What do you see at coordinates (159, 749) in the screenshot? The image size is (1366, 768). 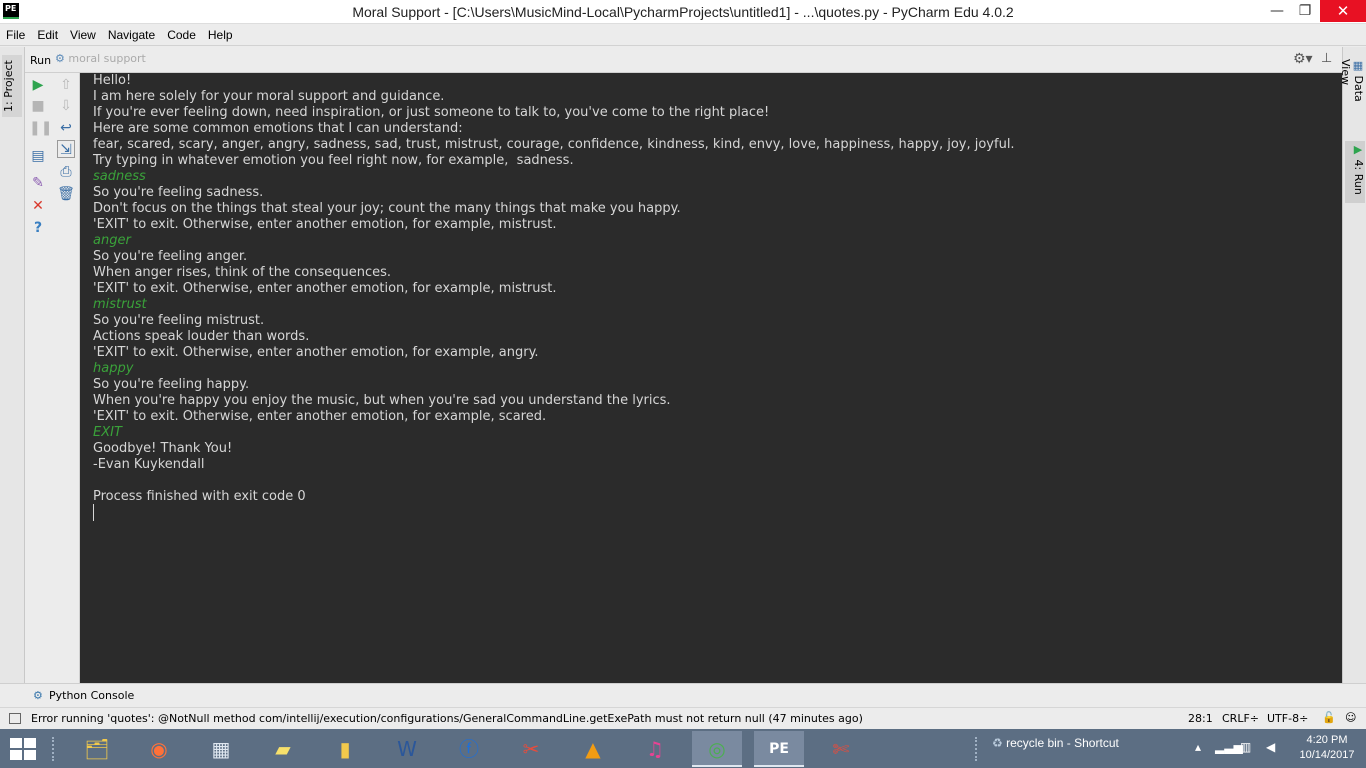 I see `firefox-icon: ◉` at bounding box center [159, 749].